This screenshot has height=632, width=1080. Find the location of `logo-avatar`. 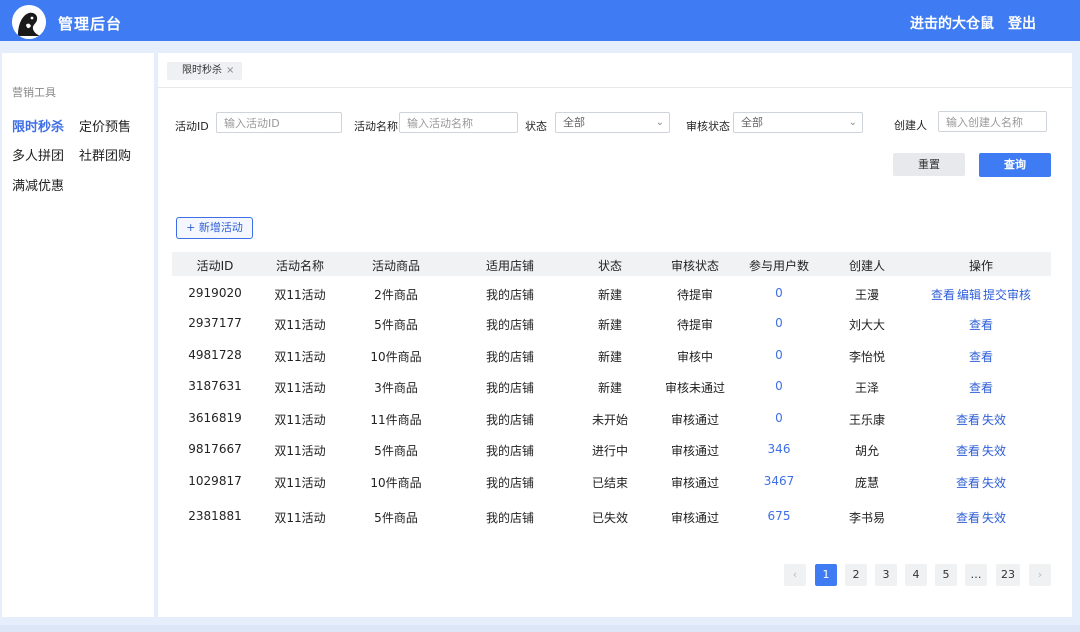

logo-avatar is located at coordinates (29, 22).